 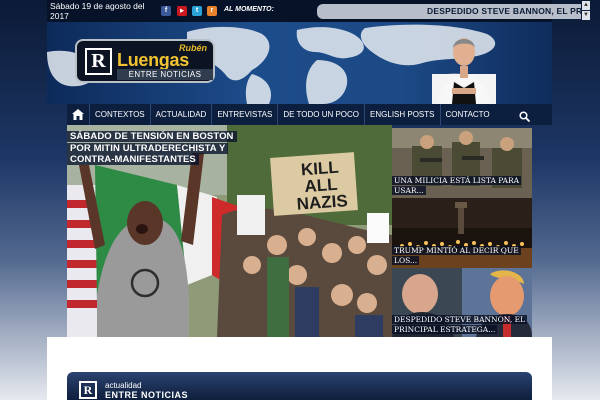 What do you see at coordinates (586, 15) in the screenshot?
I see `ticker-down-arrow-icon: ▼` at bounding box center [586, 15].